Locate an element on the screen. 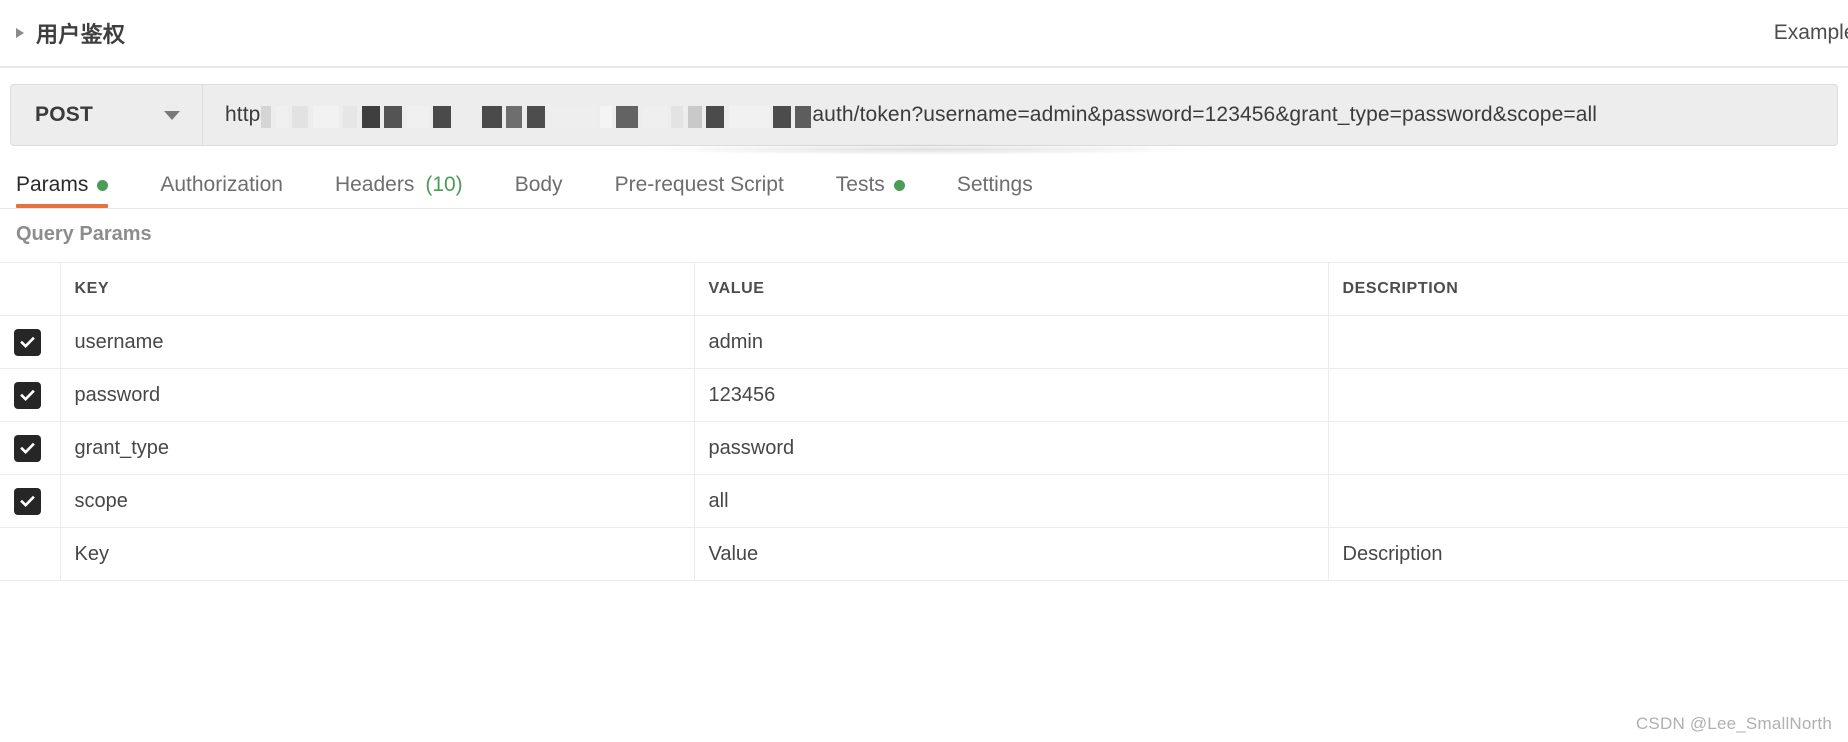  tab-tests-label: Tests is located at coordinates (860, 184).